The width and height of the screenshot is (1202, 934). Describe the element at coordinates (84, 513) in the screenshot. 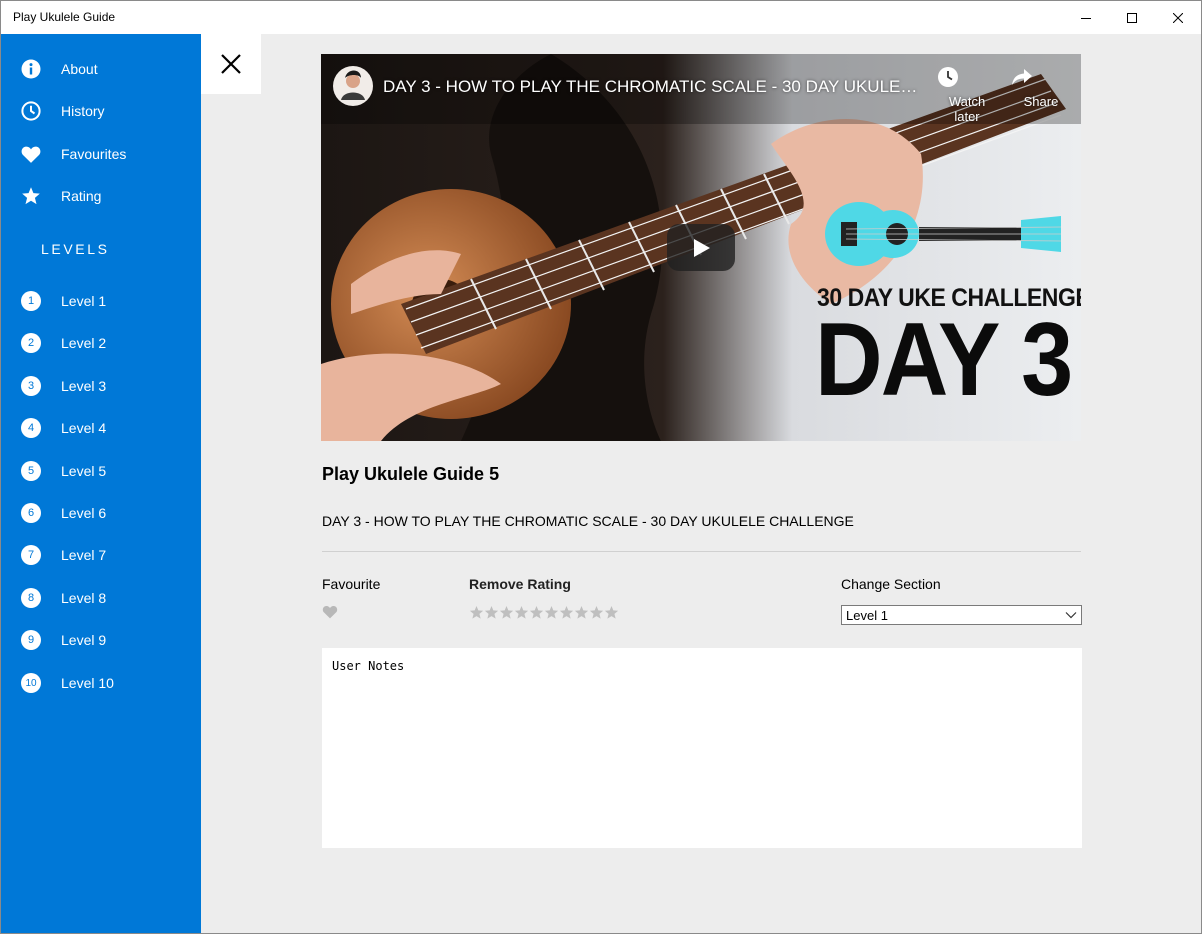

I see `sidebar-item-label: Level 6` at that location.